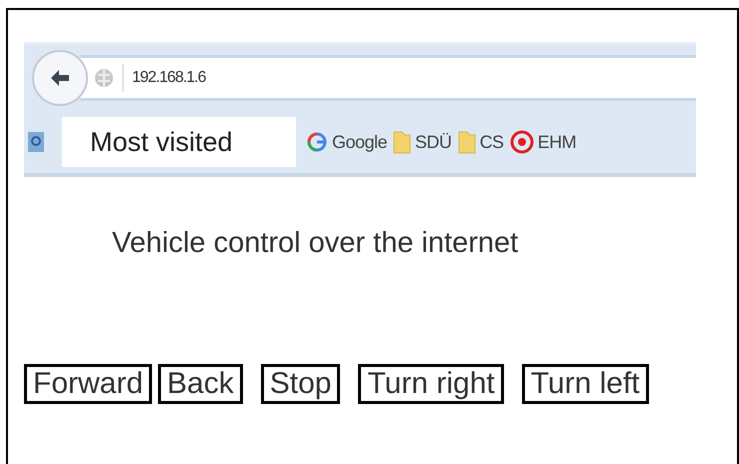 The width and height of the screenshot is (739, 464). What do you see at coordinates (347, 142) in the screenshot?
I see `bookmark-item: Google` at bounding box center [347, 142].